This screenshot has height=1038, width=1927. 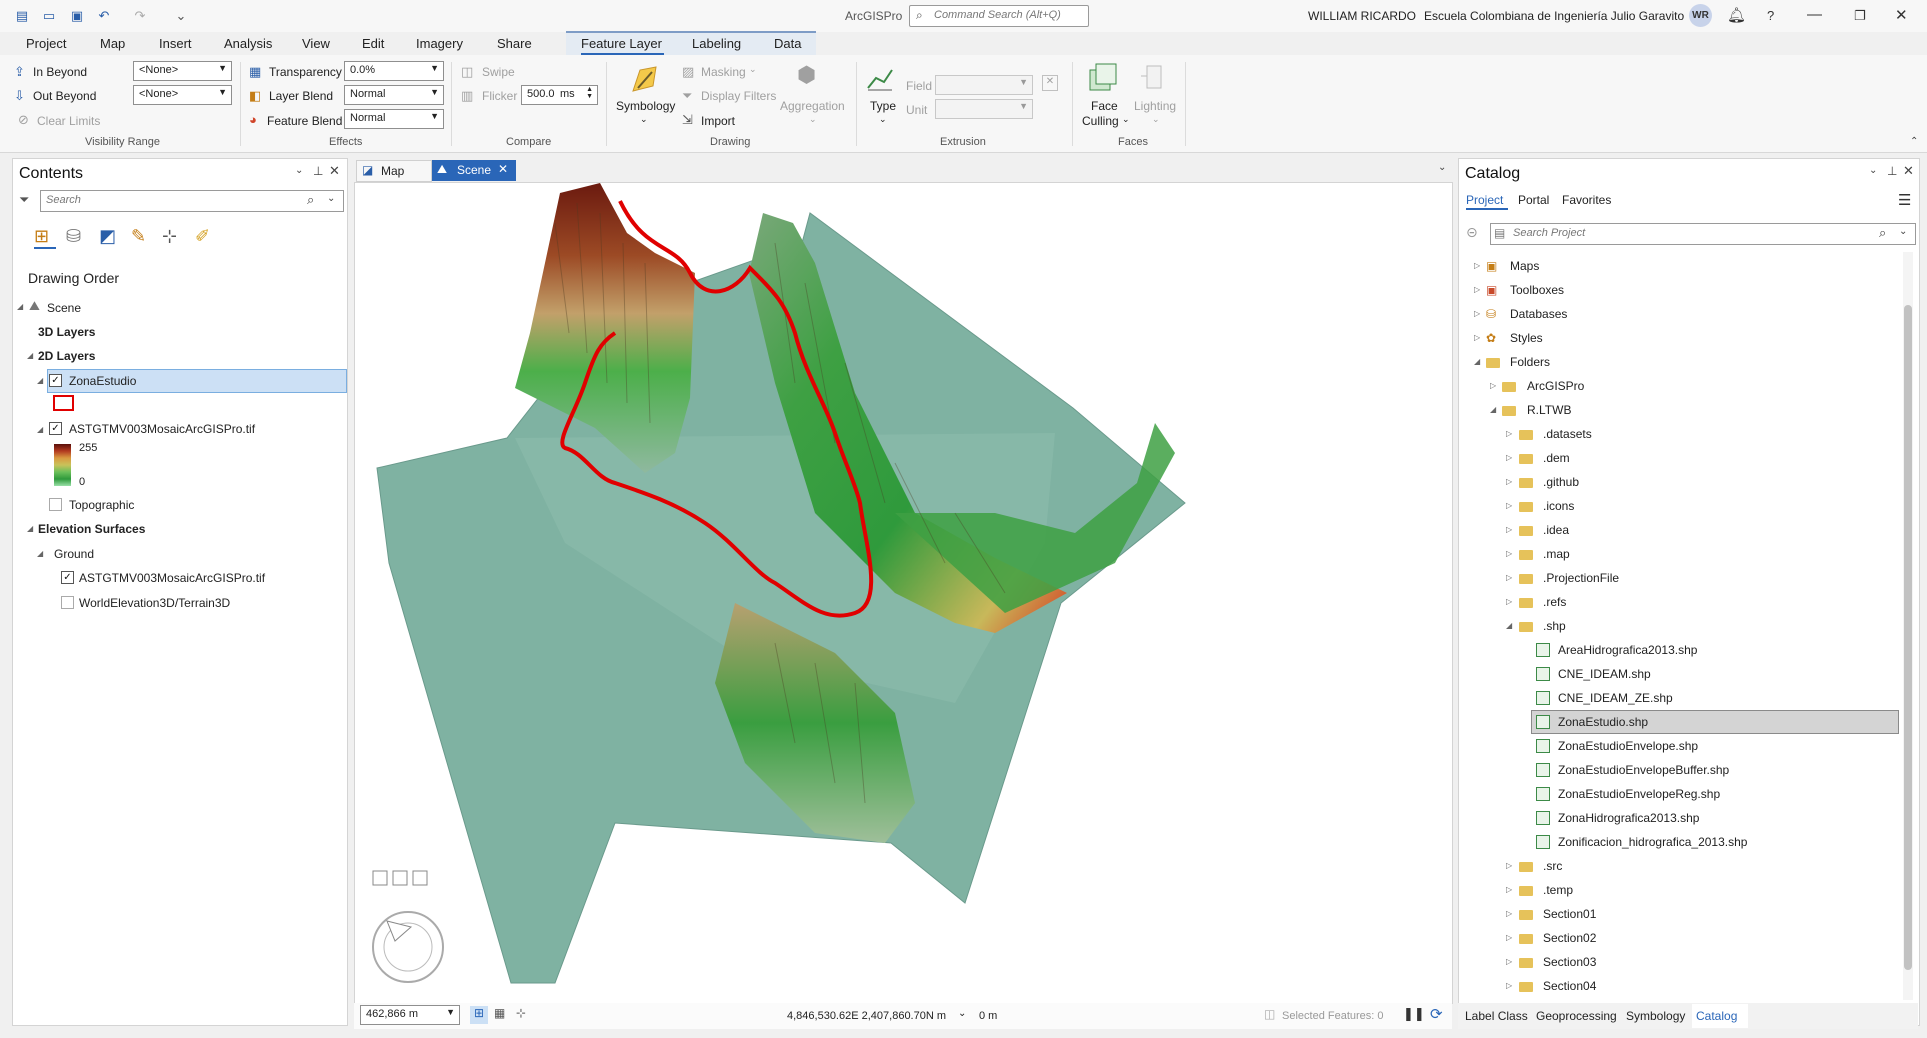 What do you see at coordinates (1556, 554) in the screenshot?
I see `catalog-folder-map: .map` at bounding box center [1556, 554].